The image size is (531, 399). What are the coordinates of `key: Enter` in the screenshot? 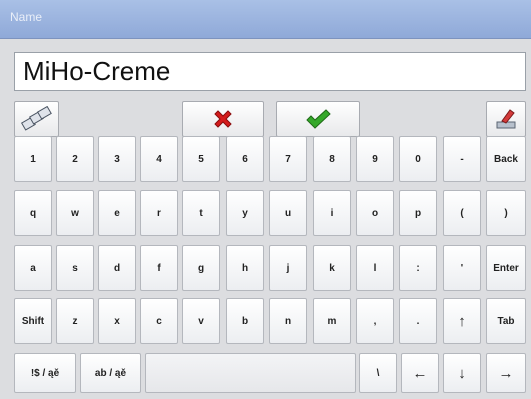 It's located at (506, 268).